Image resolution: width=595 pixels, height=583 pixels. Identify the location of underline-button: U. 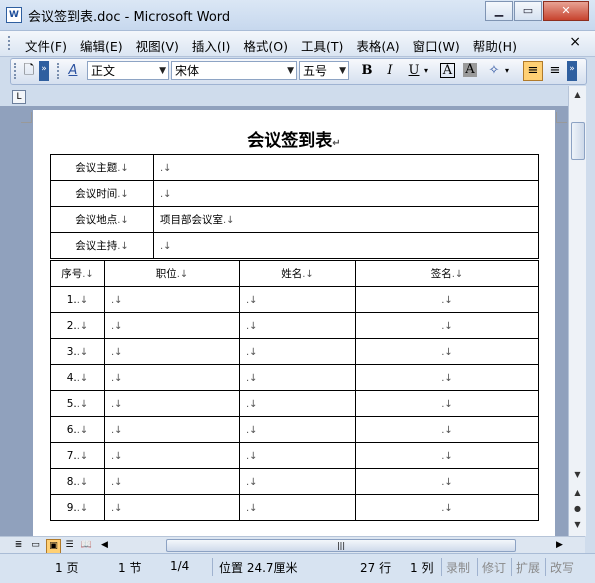
(414, 71).